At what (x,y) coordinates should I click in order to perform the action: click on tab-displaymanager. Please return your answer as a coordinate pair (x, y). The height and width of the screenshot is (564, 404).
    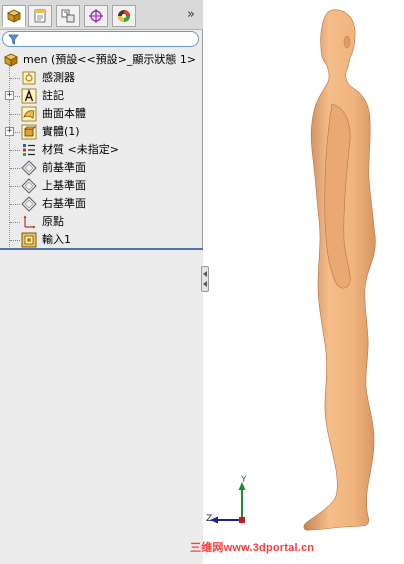
    Looking at the image, I should click on (124, 16).